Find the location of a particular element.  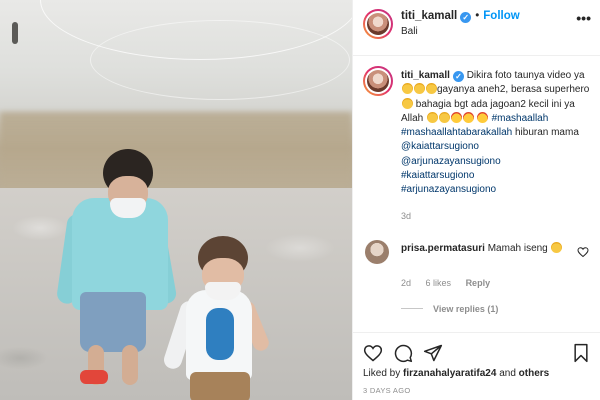

comment-timestamp: 2d is located at coordinates (406, 283).